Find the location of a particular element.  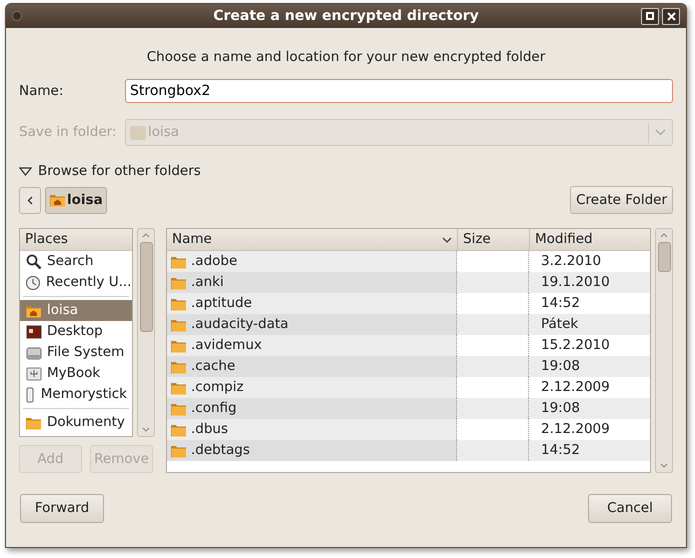

date-cell: 14:52 is located at coordinates (589, 450).